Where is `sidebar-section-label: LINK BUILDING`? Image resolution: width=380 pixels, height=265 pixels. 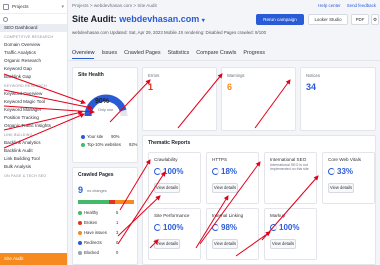 sidebar-section-label: LINK BUILDING is located at coordinates (18, 135).